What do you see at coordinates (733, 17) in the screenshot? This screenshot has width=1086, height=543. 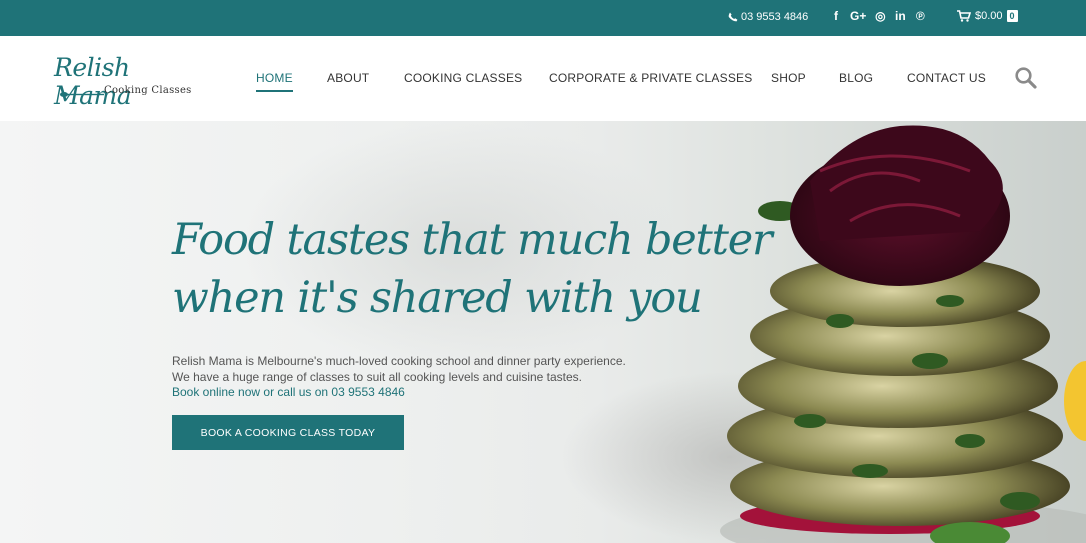 I see `phone-icon` at bounding box center [733, 17].